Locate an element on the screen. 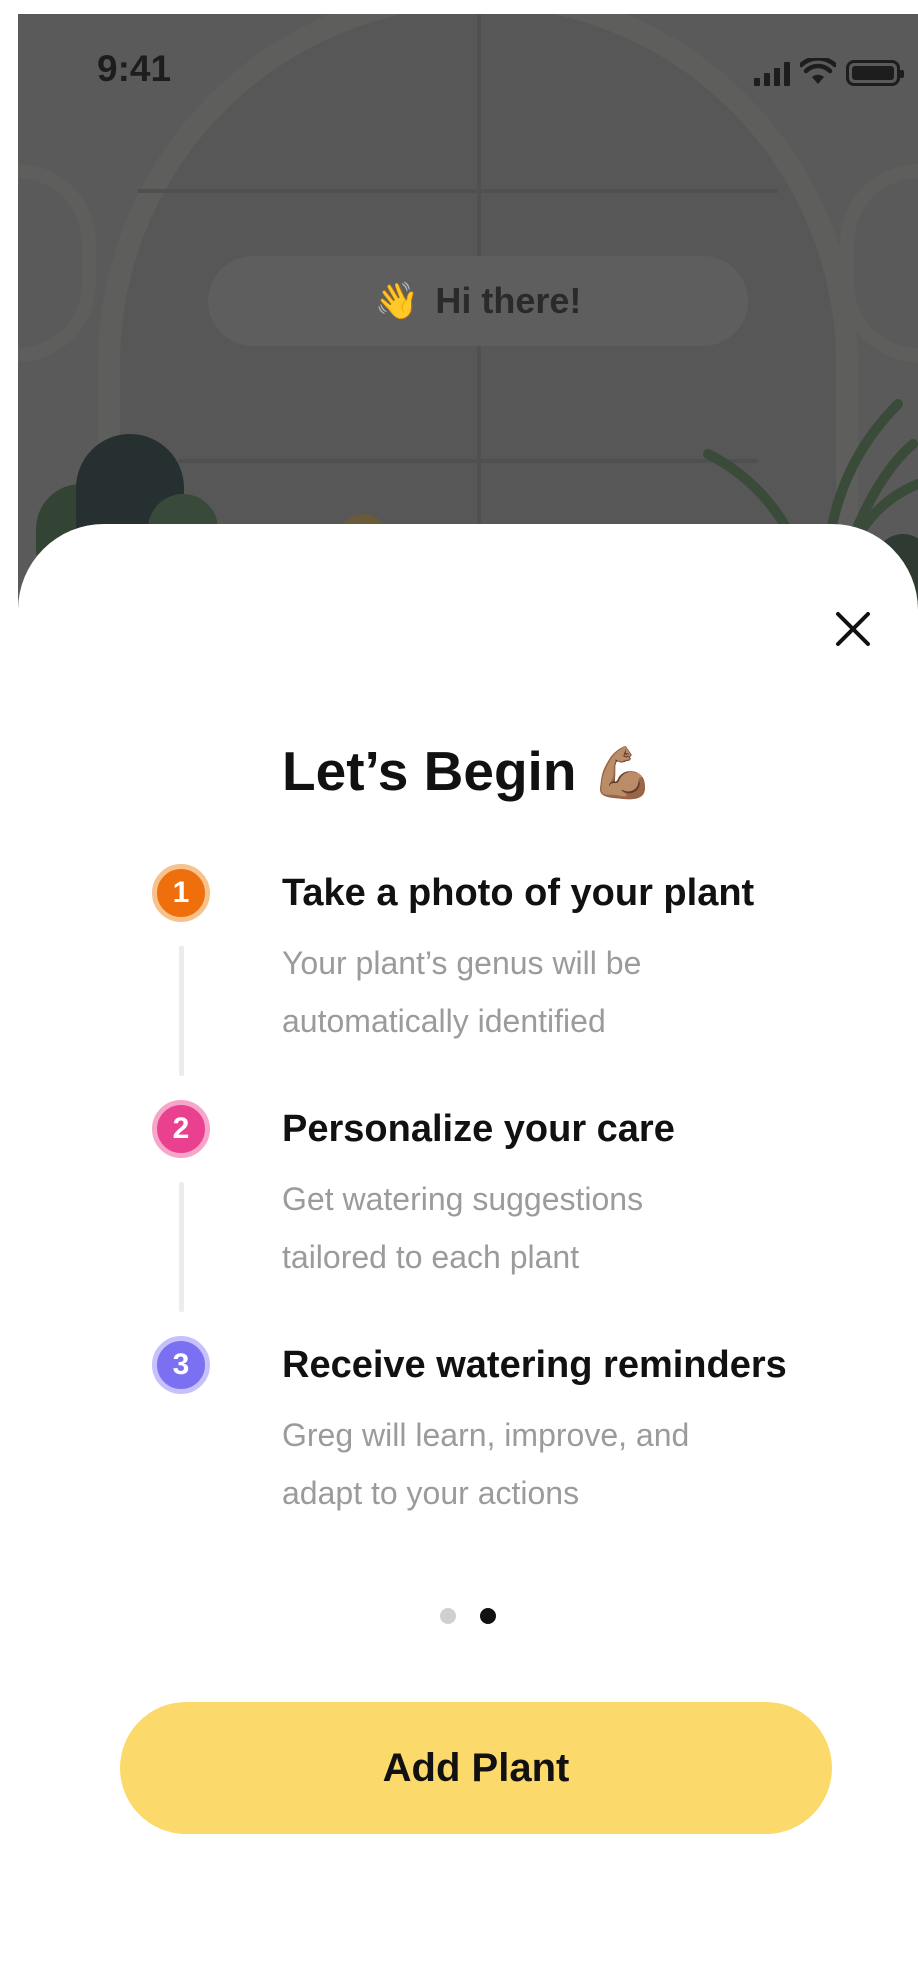 The image size is (918, 1971). greeting-bubble: 👋 Hi there! is located at coordinates (478, 301).